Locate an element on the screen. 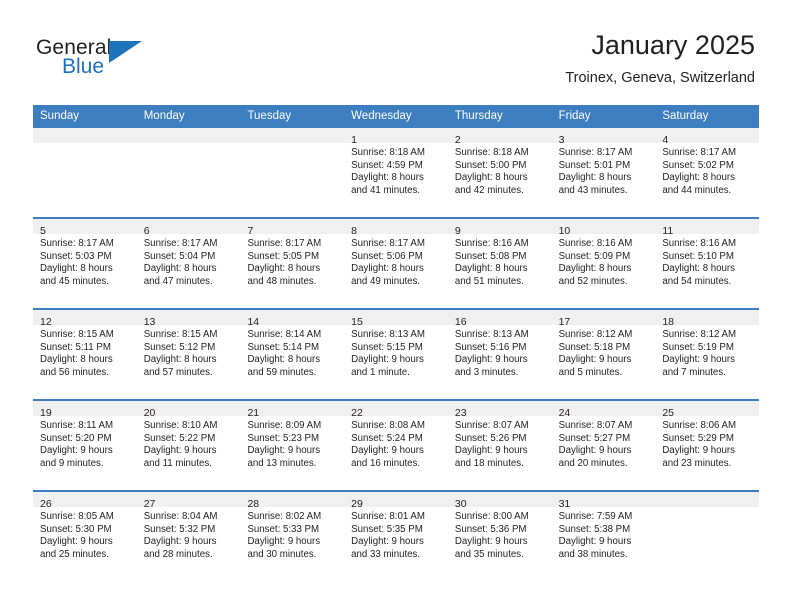 This screenshot has width=792, height=612. day-detail-line: Sunset: 5:23 PM is located at coordinates (283, 438).